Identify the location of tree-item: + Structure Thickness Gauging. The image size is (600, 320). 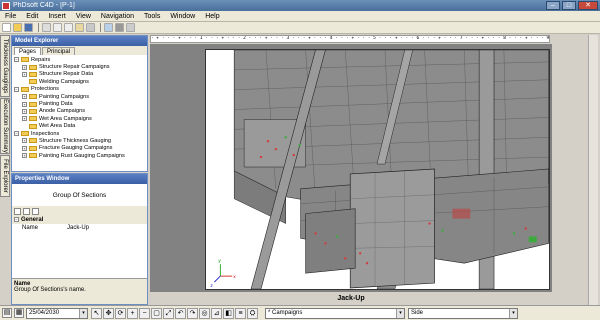
(80, 140).